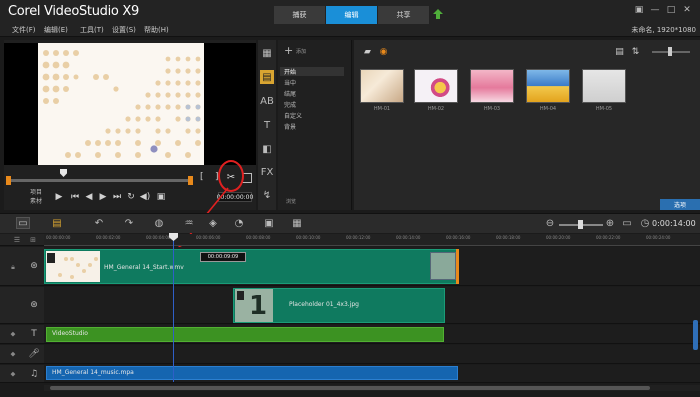  Describe the element at coordinates (687, 10) in the screenshot. I see `close-icon: ✕` at that location.